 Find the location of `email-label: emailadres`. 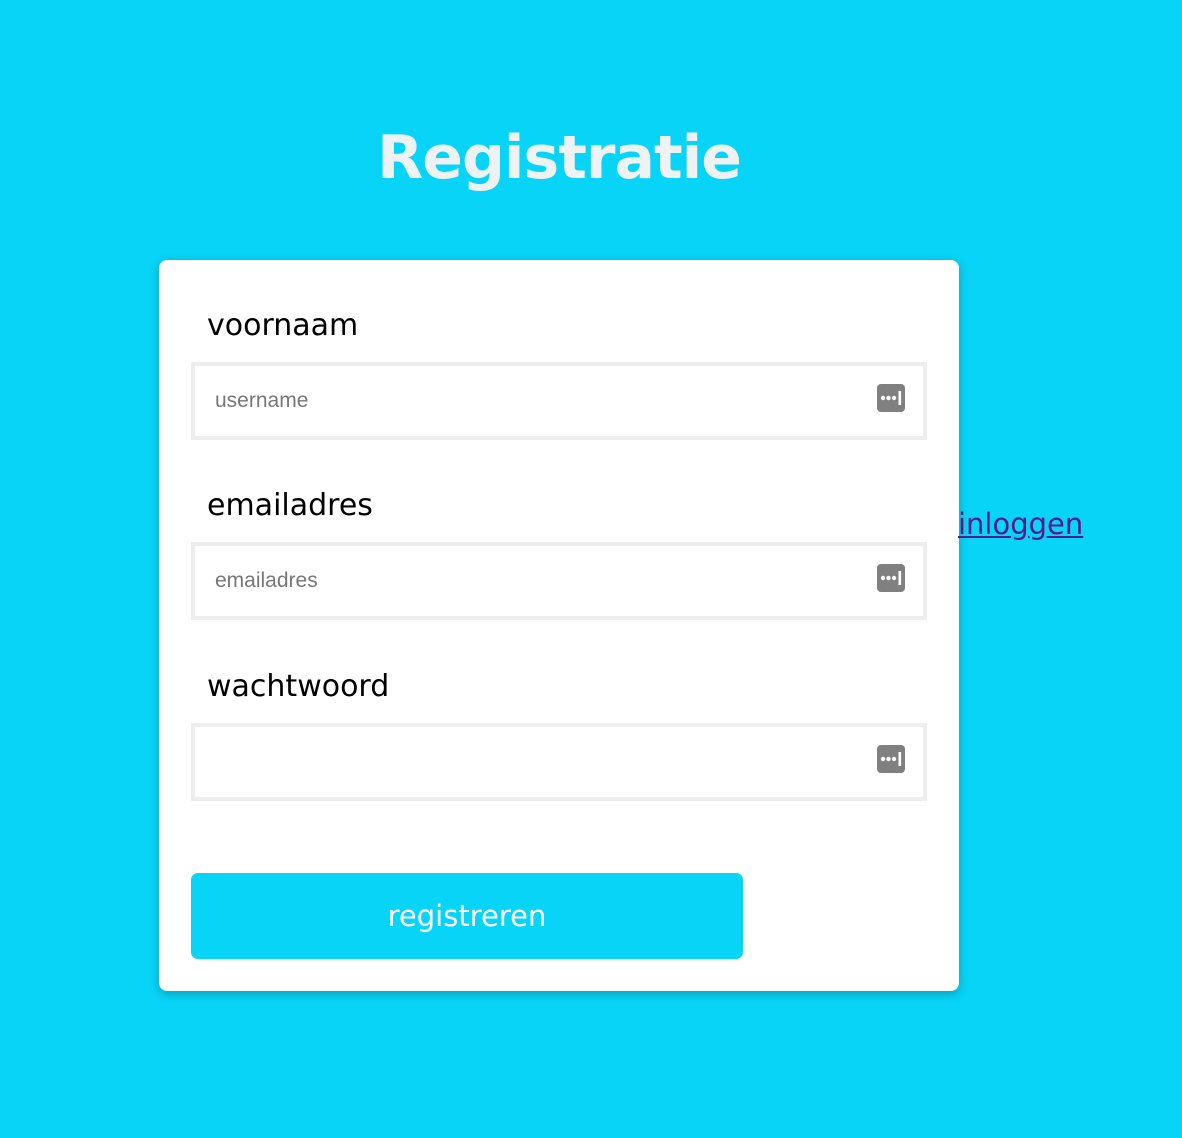

email-label: emailadres is located at coordinates (290, 505).